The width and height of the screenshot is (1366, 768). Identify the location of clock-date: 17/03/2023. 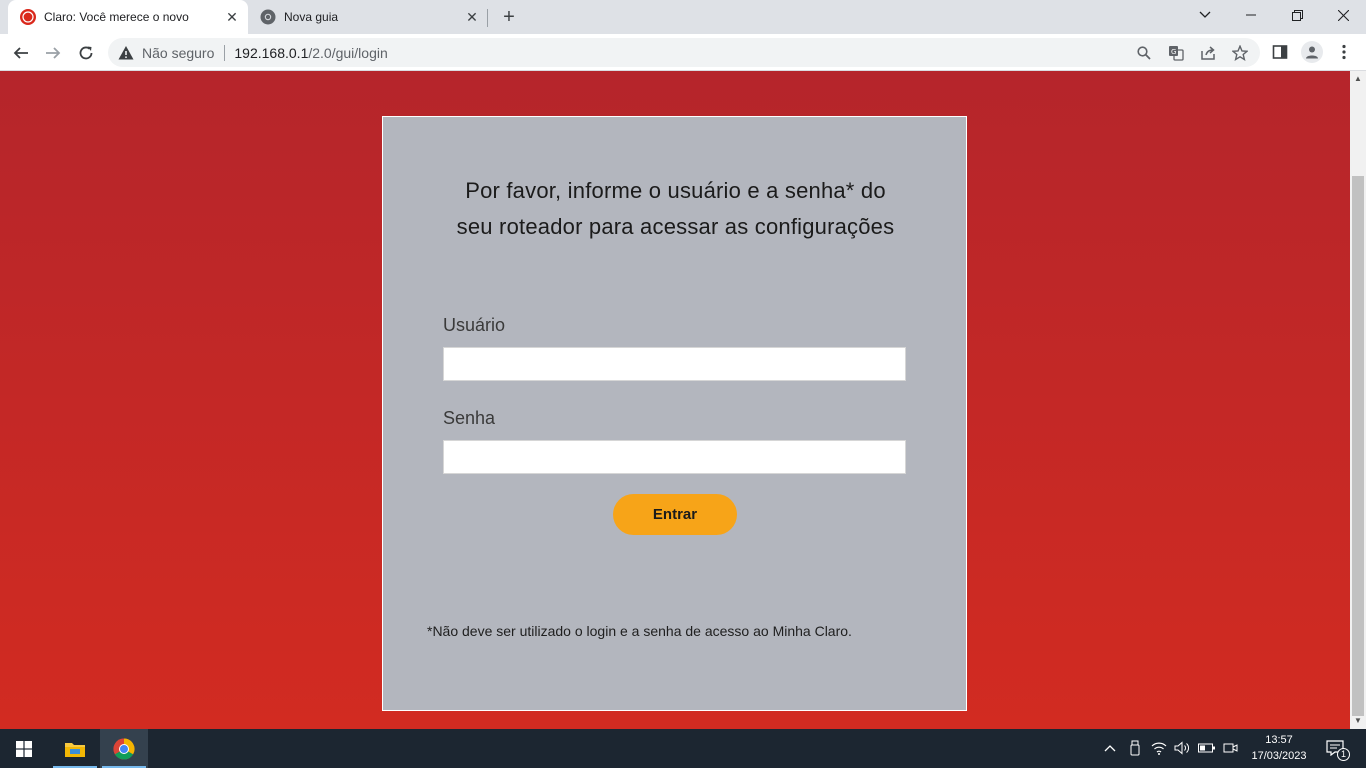
(1279, 756).